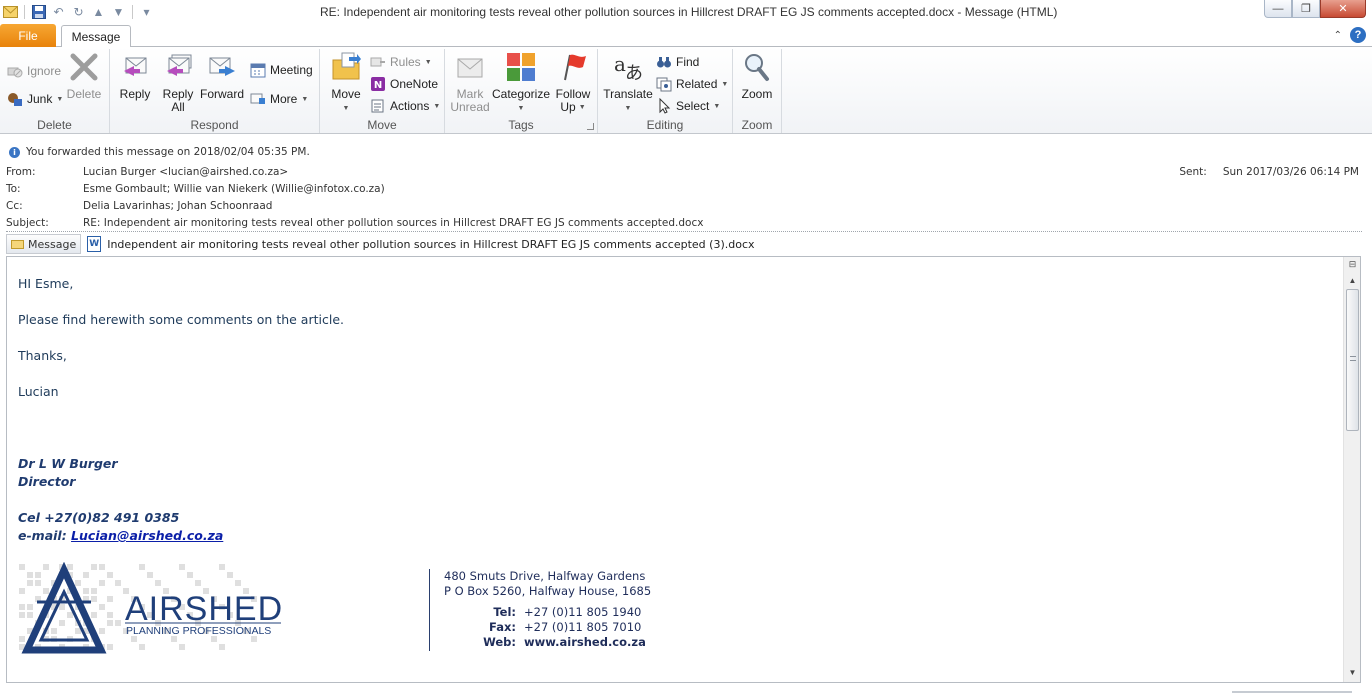  Describe the element at coordinates (346, 83) in the screenshot. I see `move-button: Move ▼` at that location.